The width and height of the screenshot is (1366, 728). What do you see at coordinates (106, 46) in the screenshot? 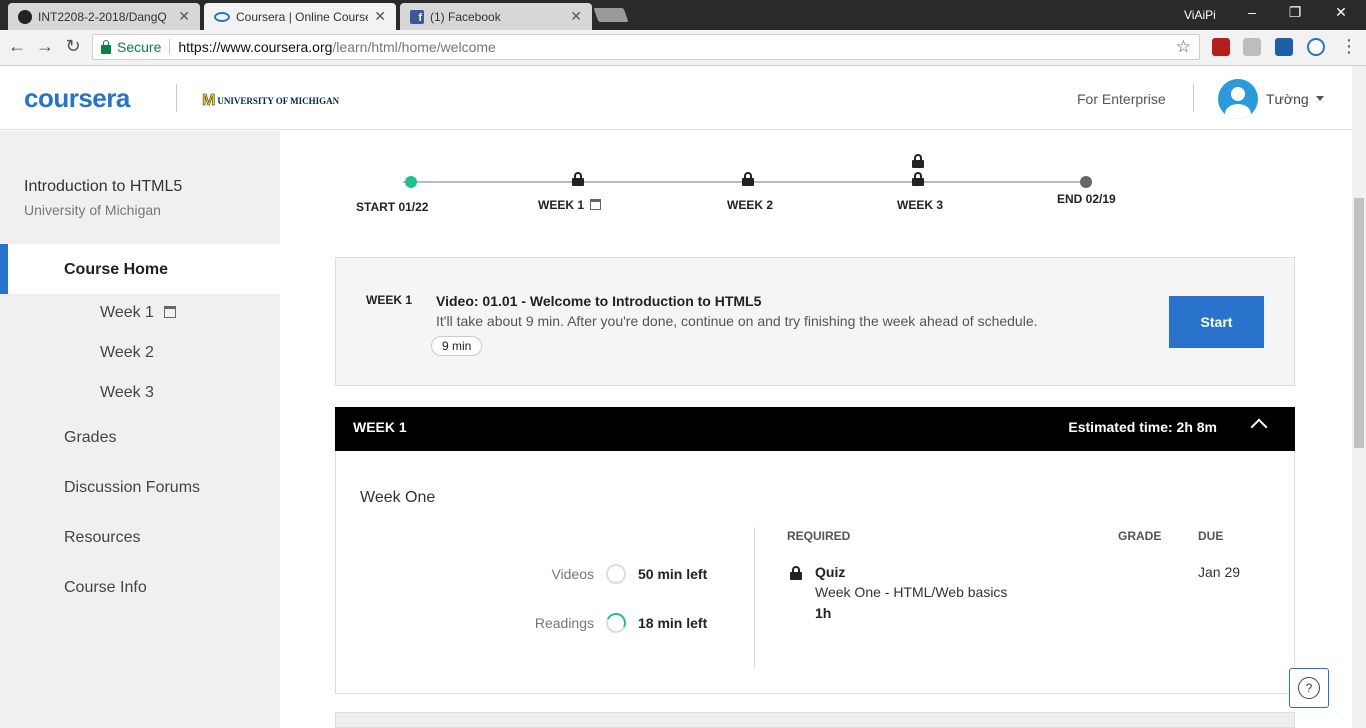
I see `secure-lock-icon` at bounding box center [106, 46].